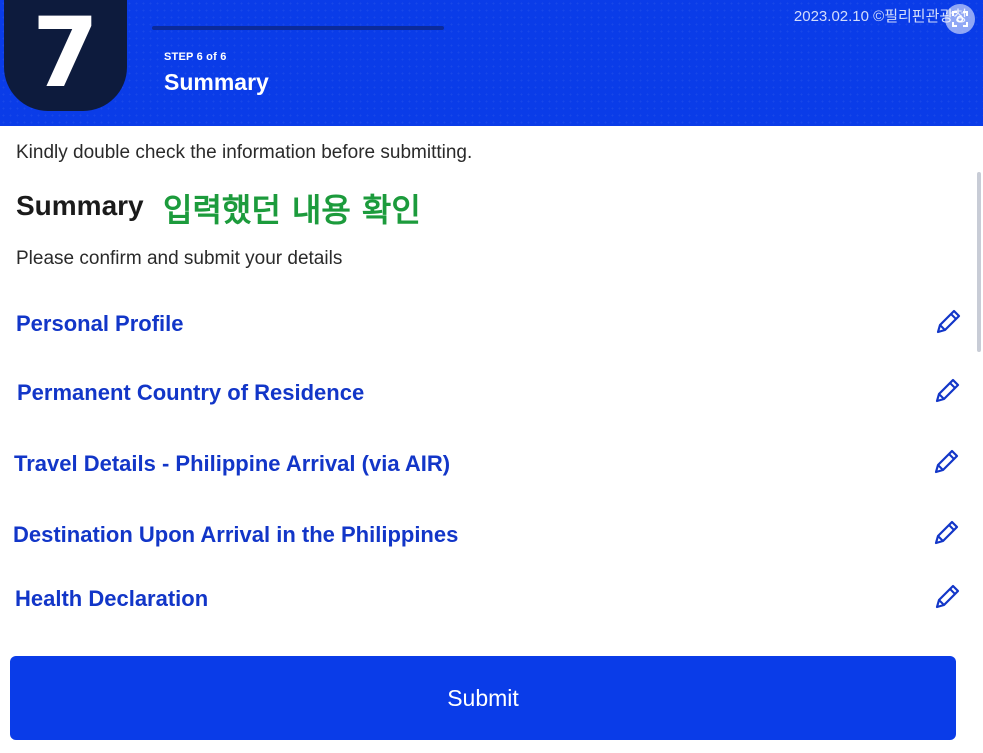  I want to click on edit-personal-profile-button, so click(948, 322).